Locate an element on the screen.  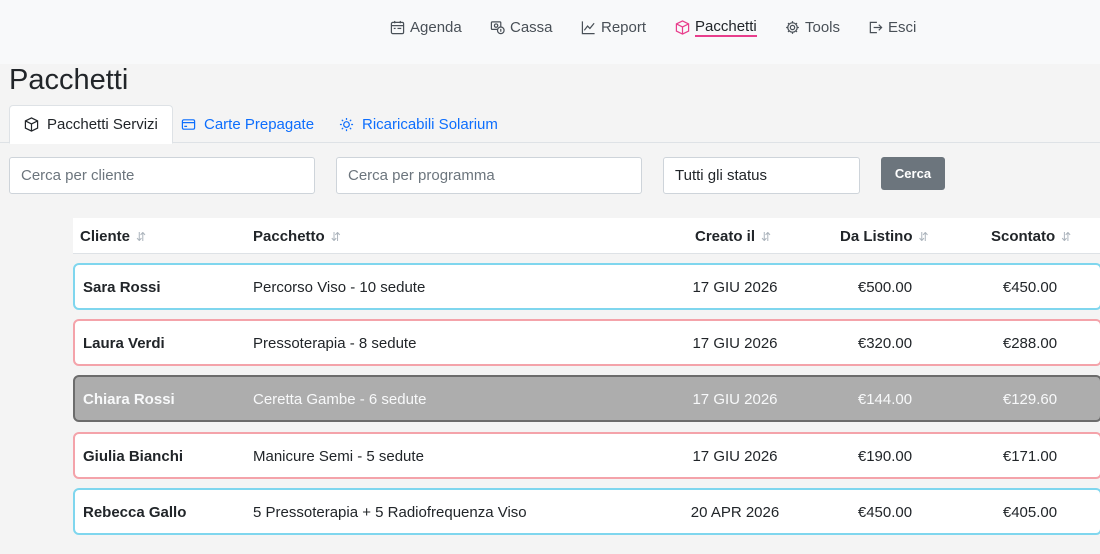
nav-tools: Tools is located at coordinates (812, 27).